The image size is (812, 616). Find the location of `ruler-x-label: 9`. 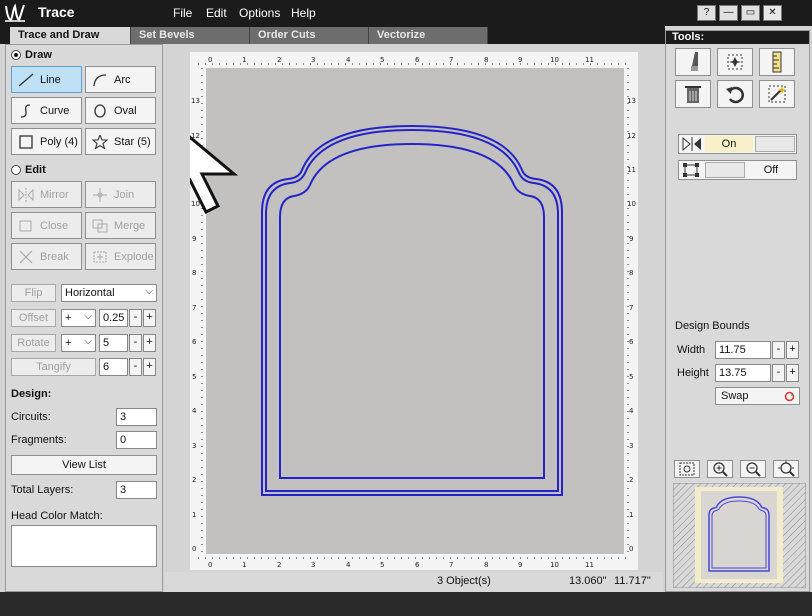

ruler-x-label: 9 is located at coordinates (520, 565).